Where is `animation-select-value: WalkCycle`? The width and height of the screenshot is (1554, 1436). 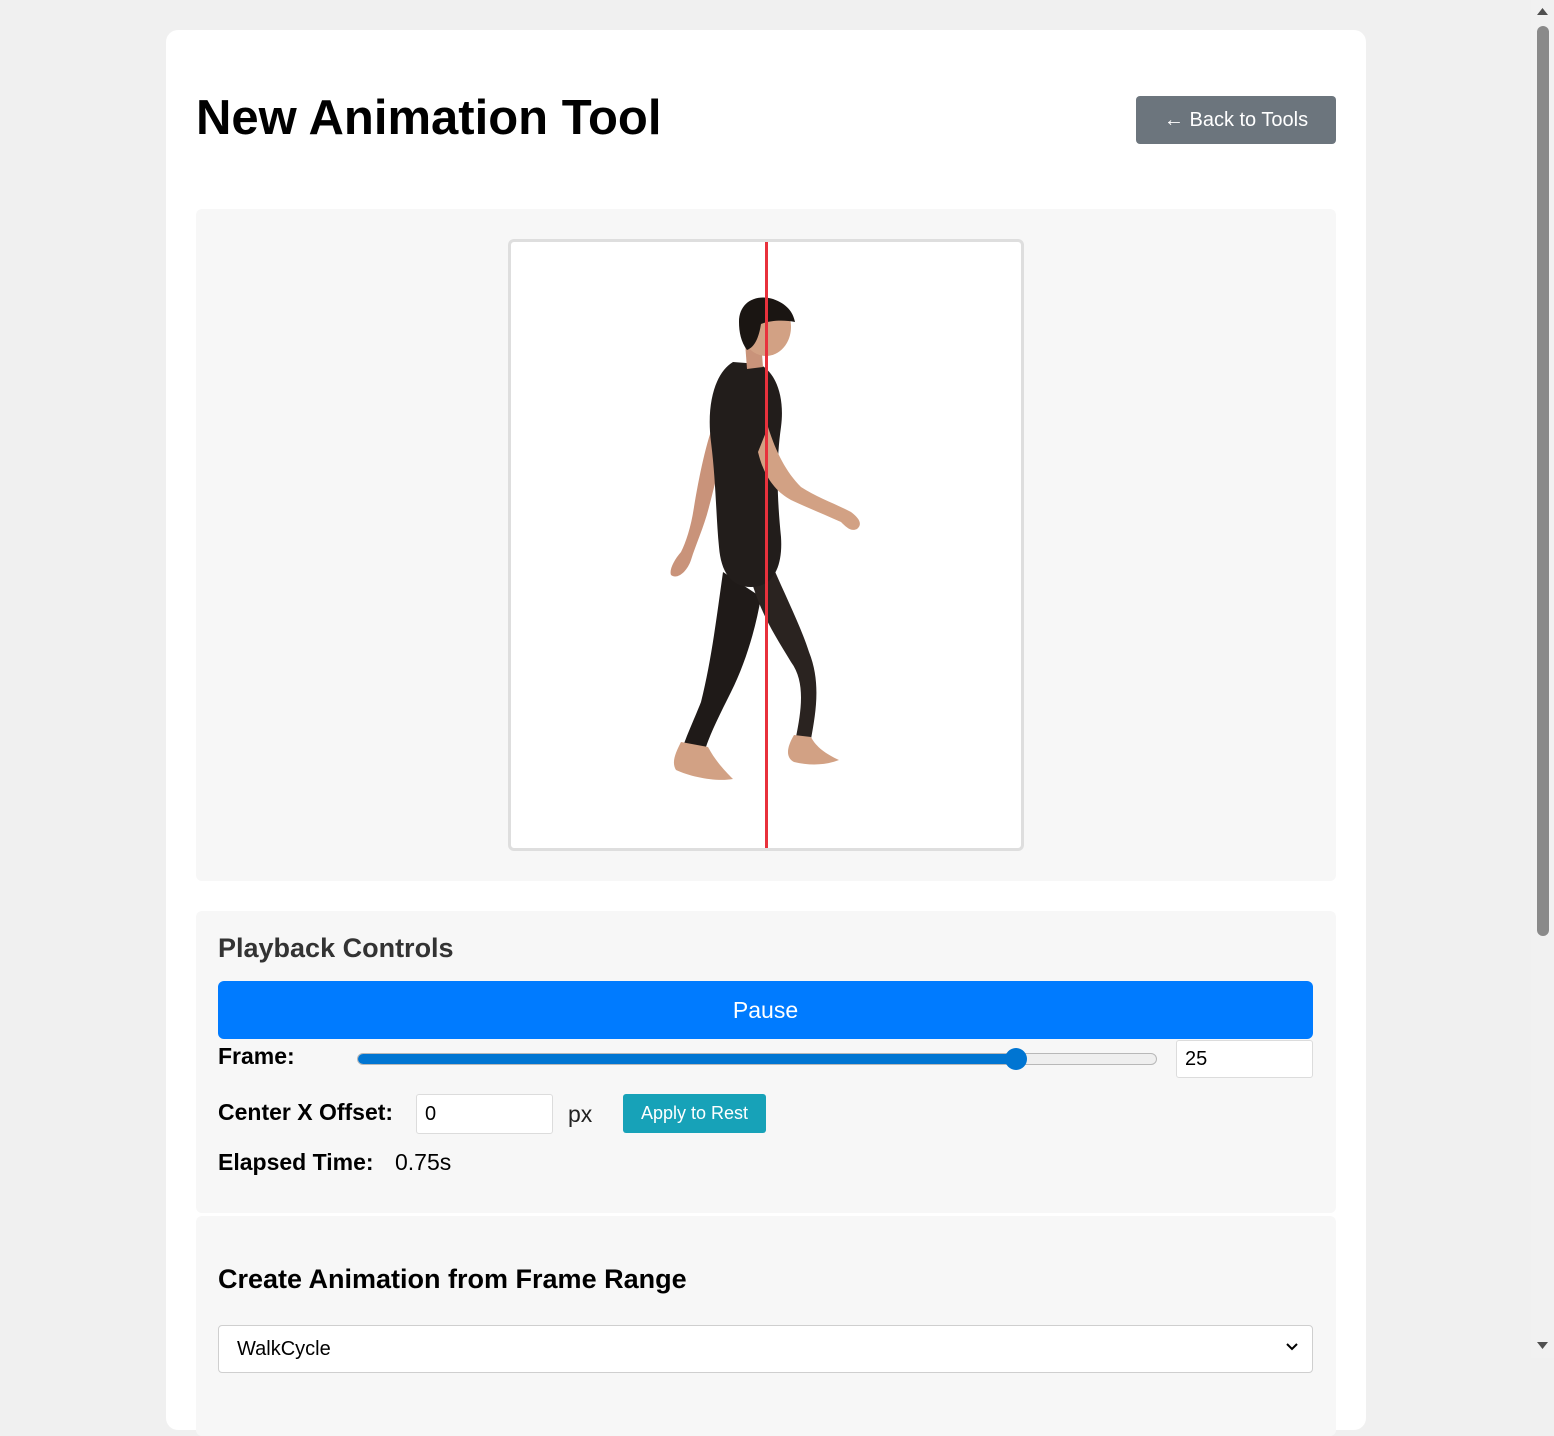 animation-select-value: WalkCycle is located at coordinates (284, 1349).